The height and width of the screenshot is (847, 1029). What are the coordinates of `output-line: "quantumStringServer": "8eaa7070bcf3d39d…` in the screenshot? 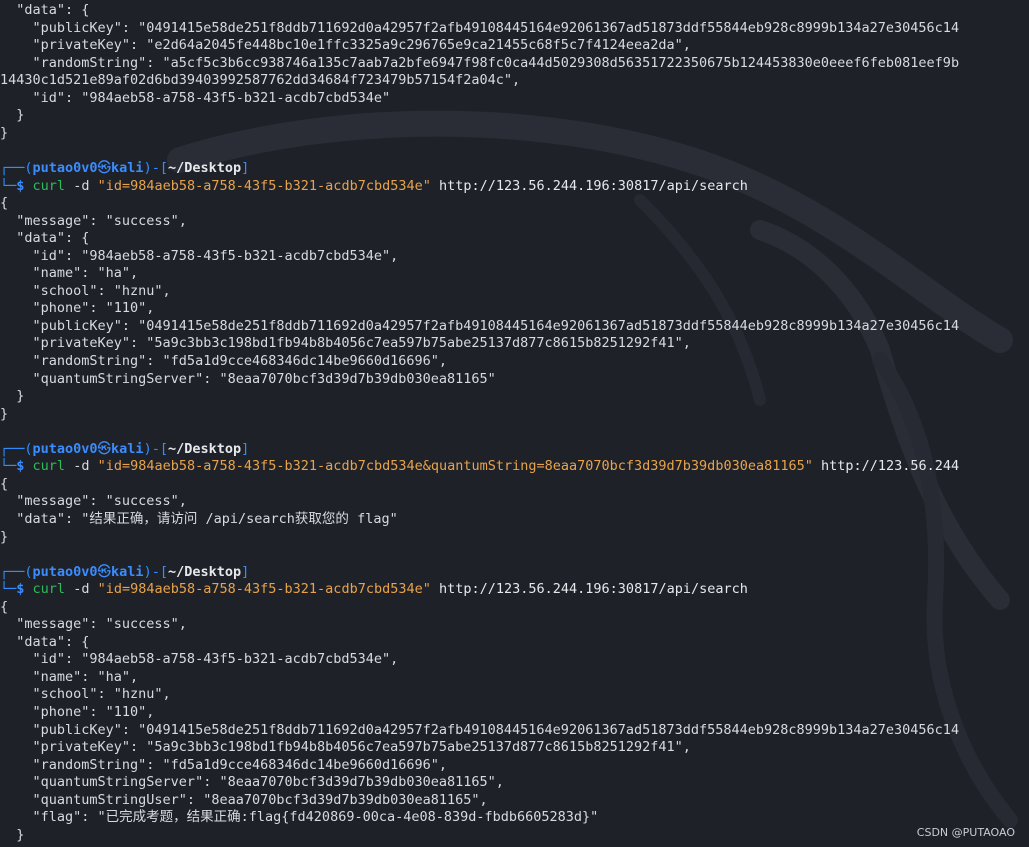 It's located at (514, 783).